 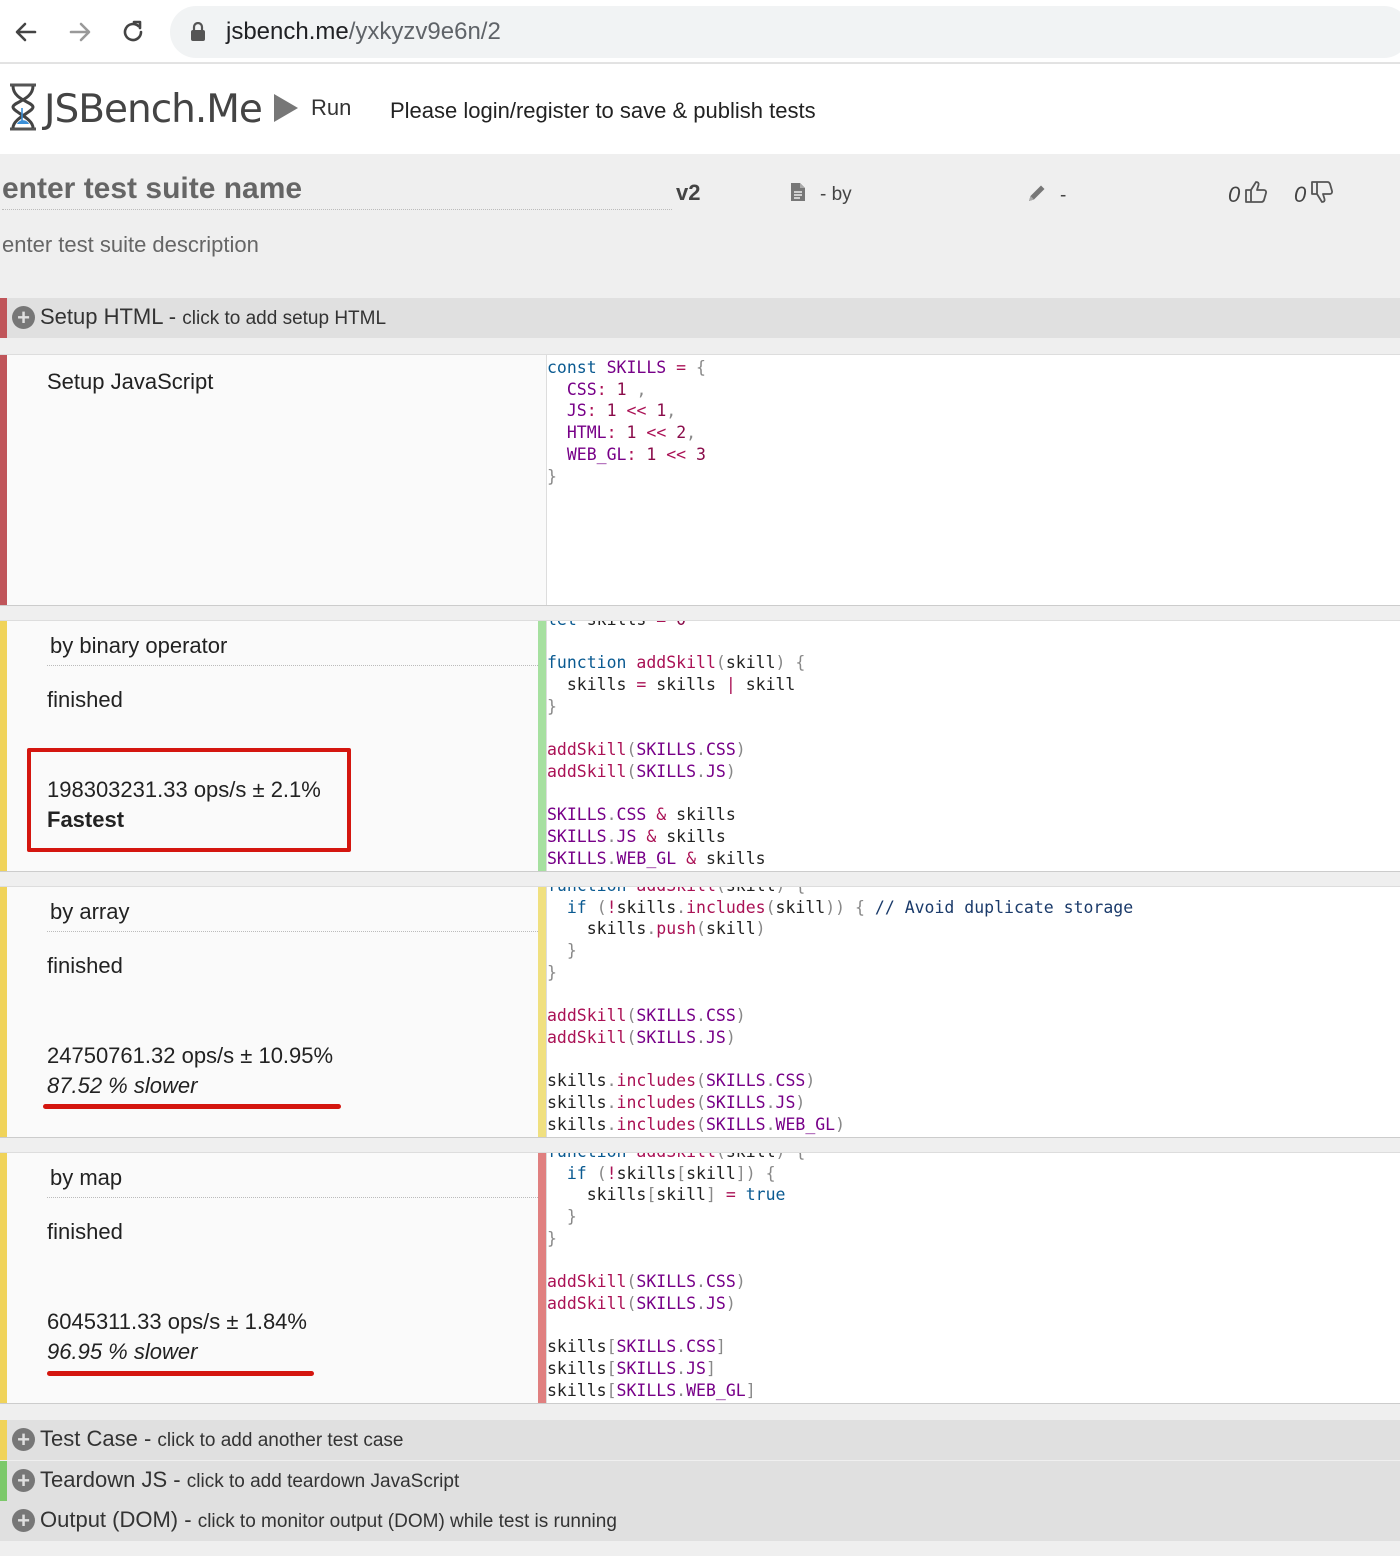 I want to click on code-line: WEB_GL: 1 << 3, so click(x=626, y=455).